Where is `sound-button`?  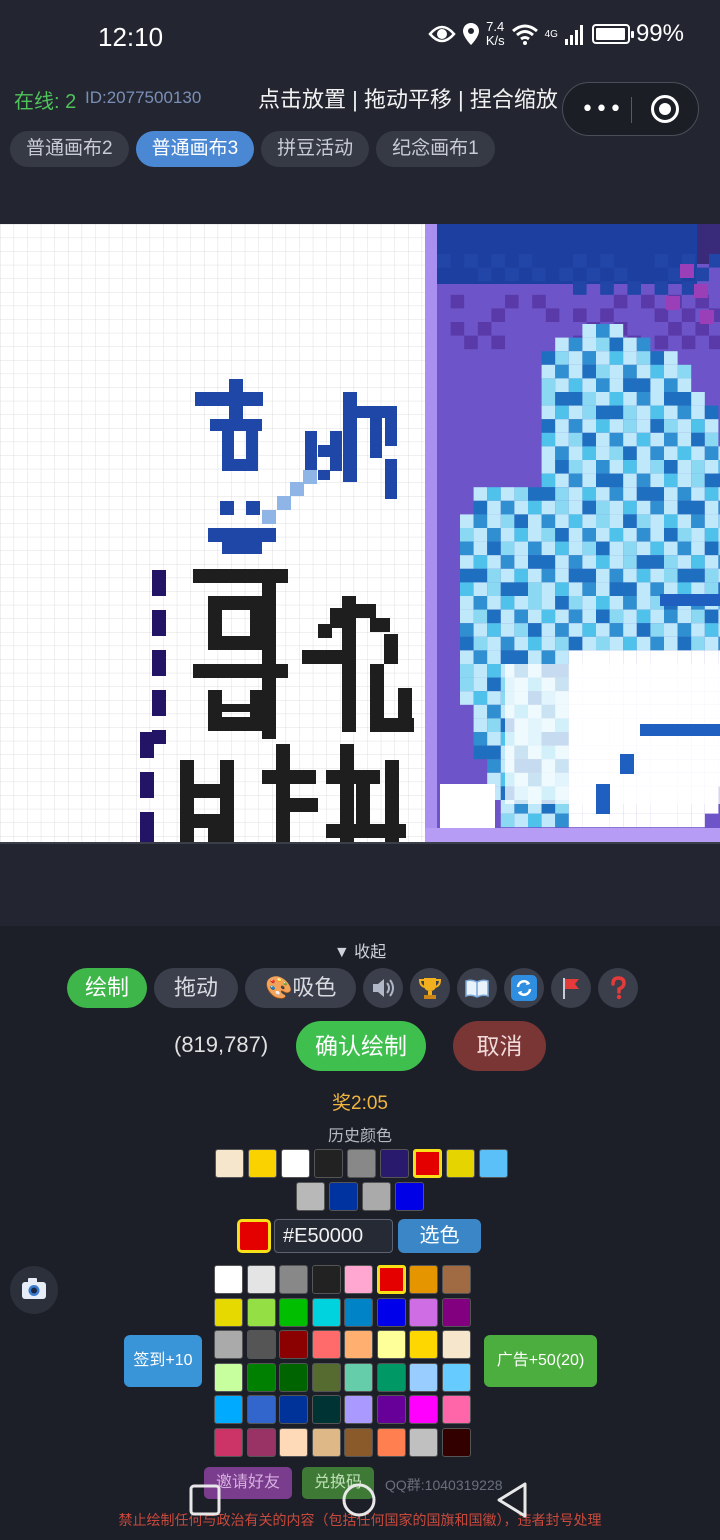
sound-button is located at coordinates (383, 988).